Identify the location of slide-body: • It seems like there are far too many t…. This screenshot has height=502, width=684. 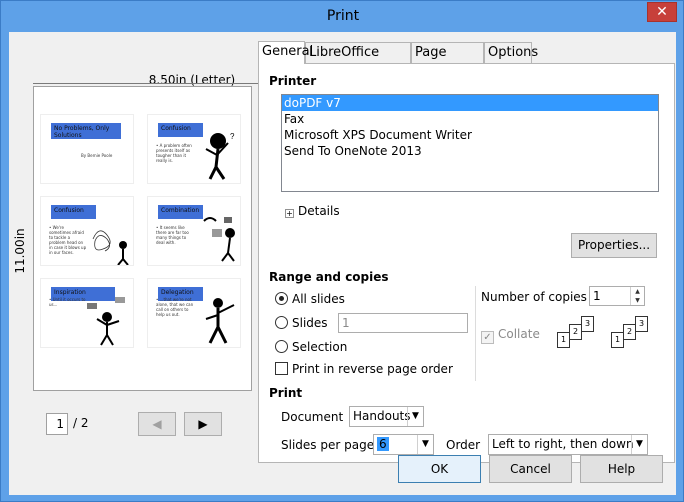
(172, 235).